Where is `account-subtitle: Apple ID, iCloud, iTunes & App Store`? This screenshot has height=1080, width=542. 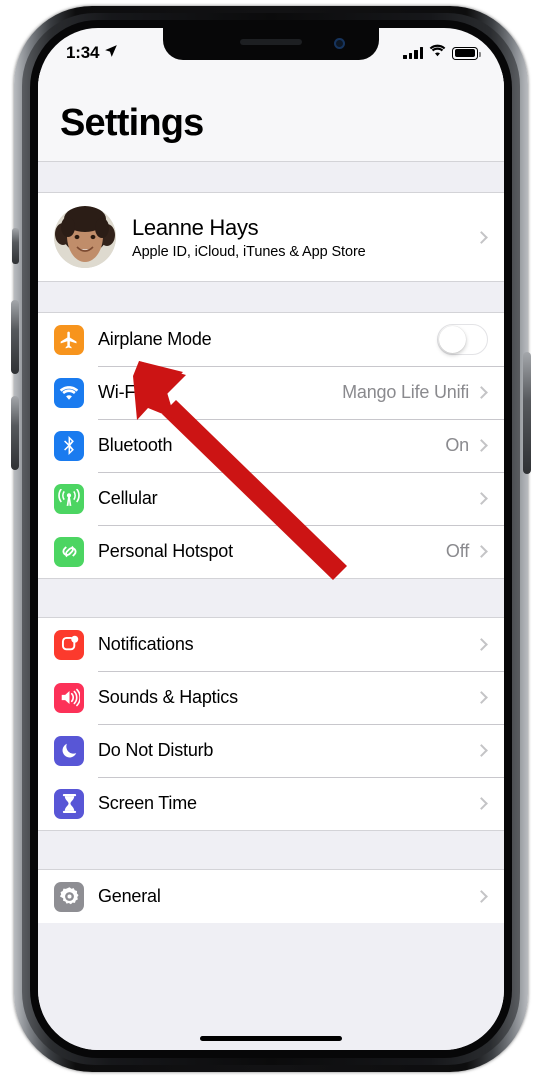 account-subtitle: Apple ID, iCloud, iTunes & App Store is located at coordinates (249, 251).